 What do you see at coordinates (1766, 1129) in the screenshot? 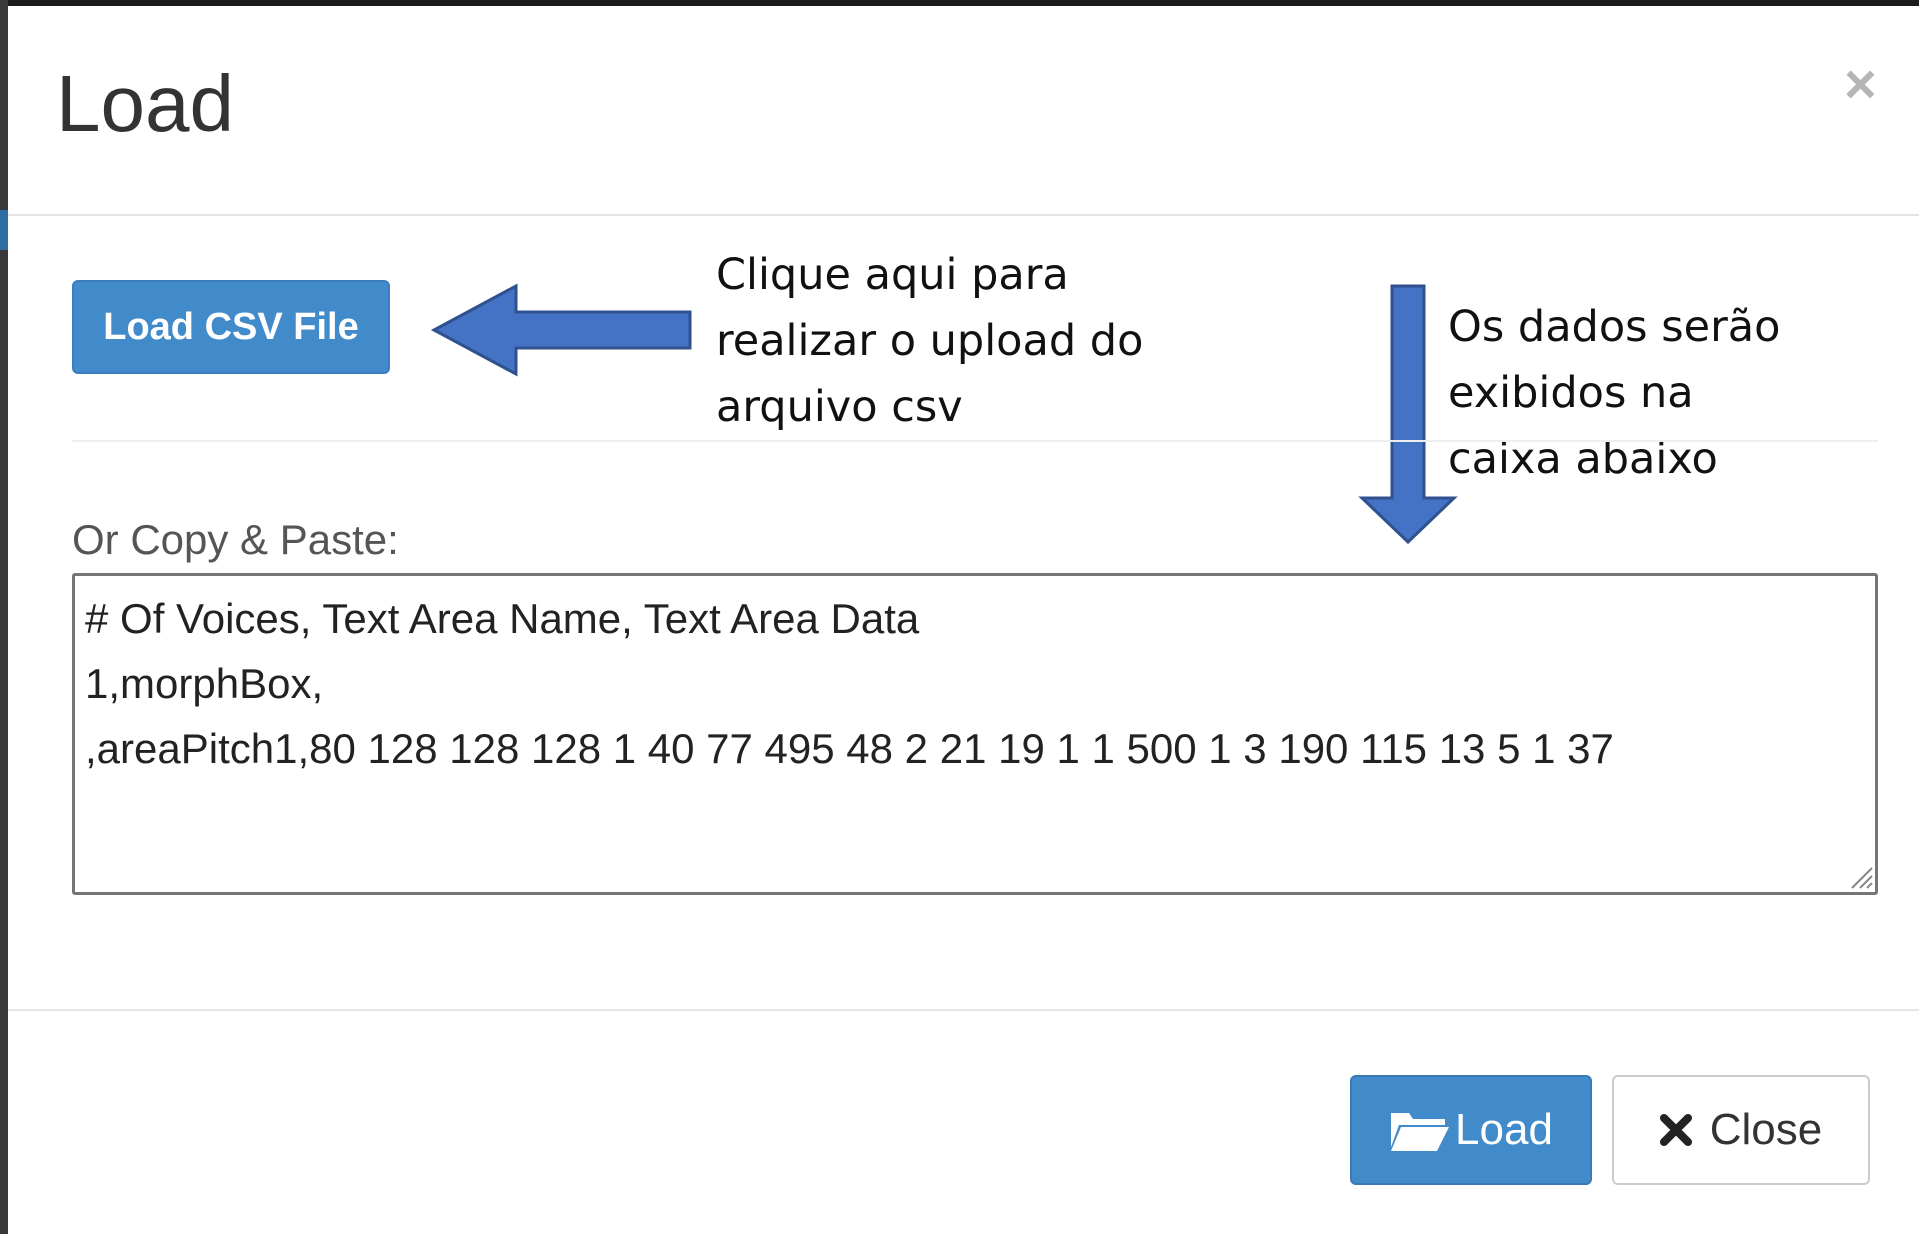
I see `close-button-label: Close` at bounding box center [1766, 1129].